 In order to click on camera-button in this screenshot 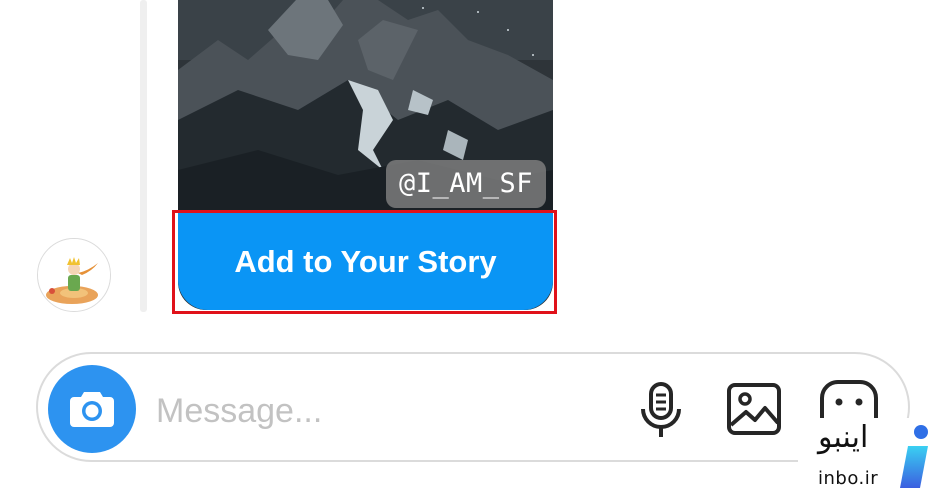, I will do `click(92, 409)`.